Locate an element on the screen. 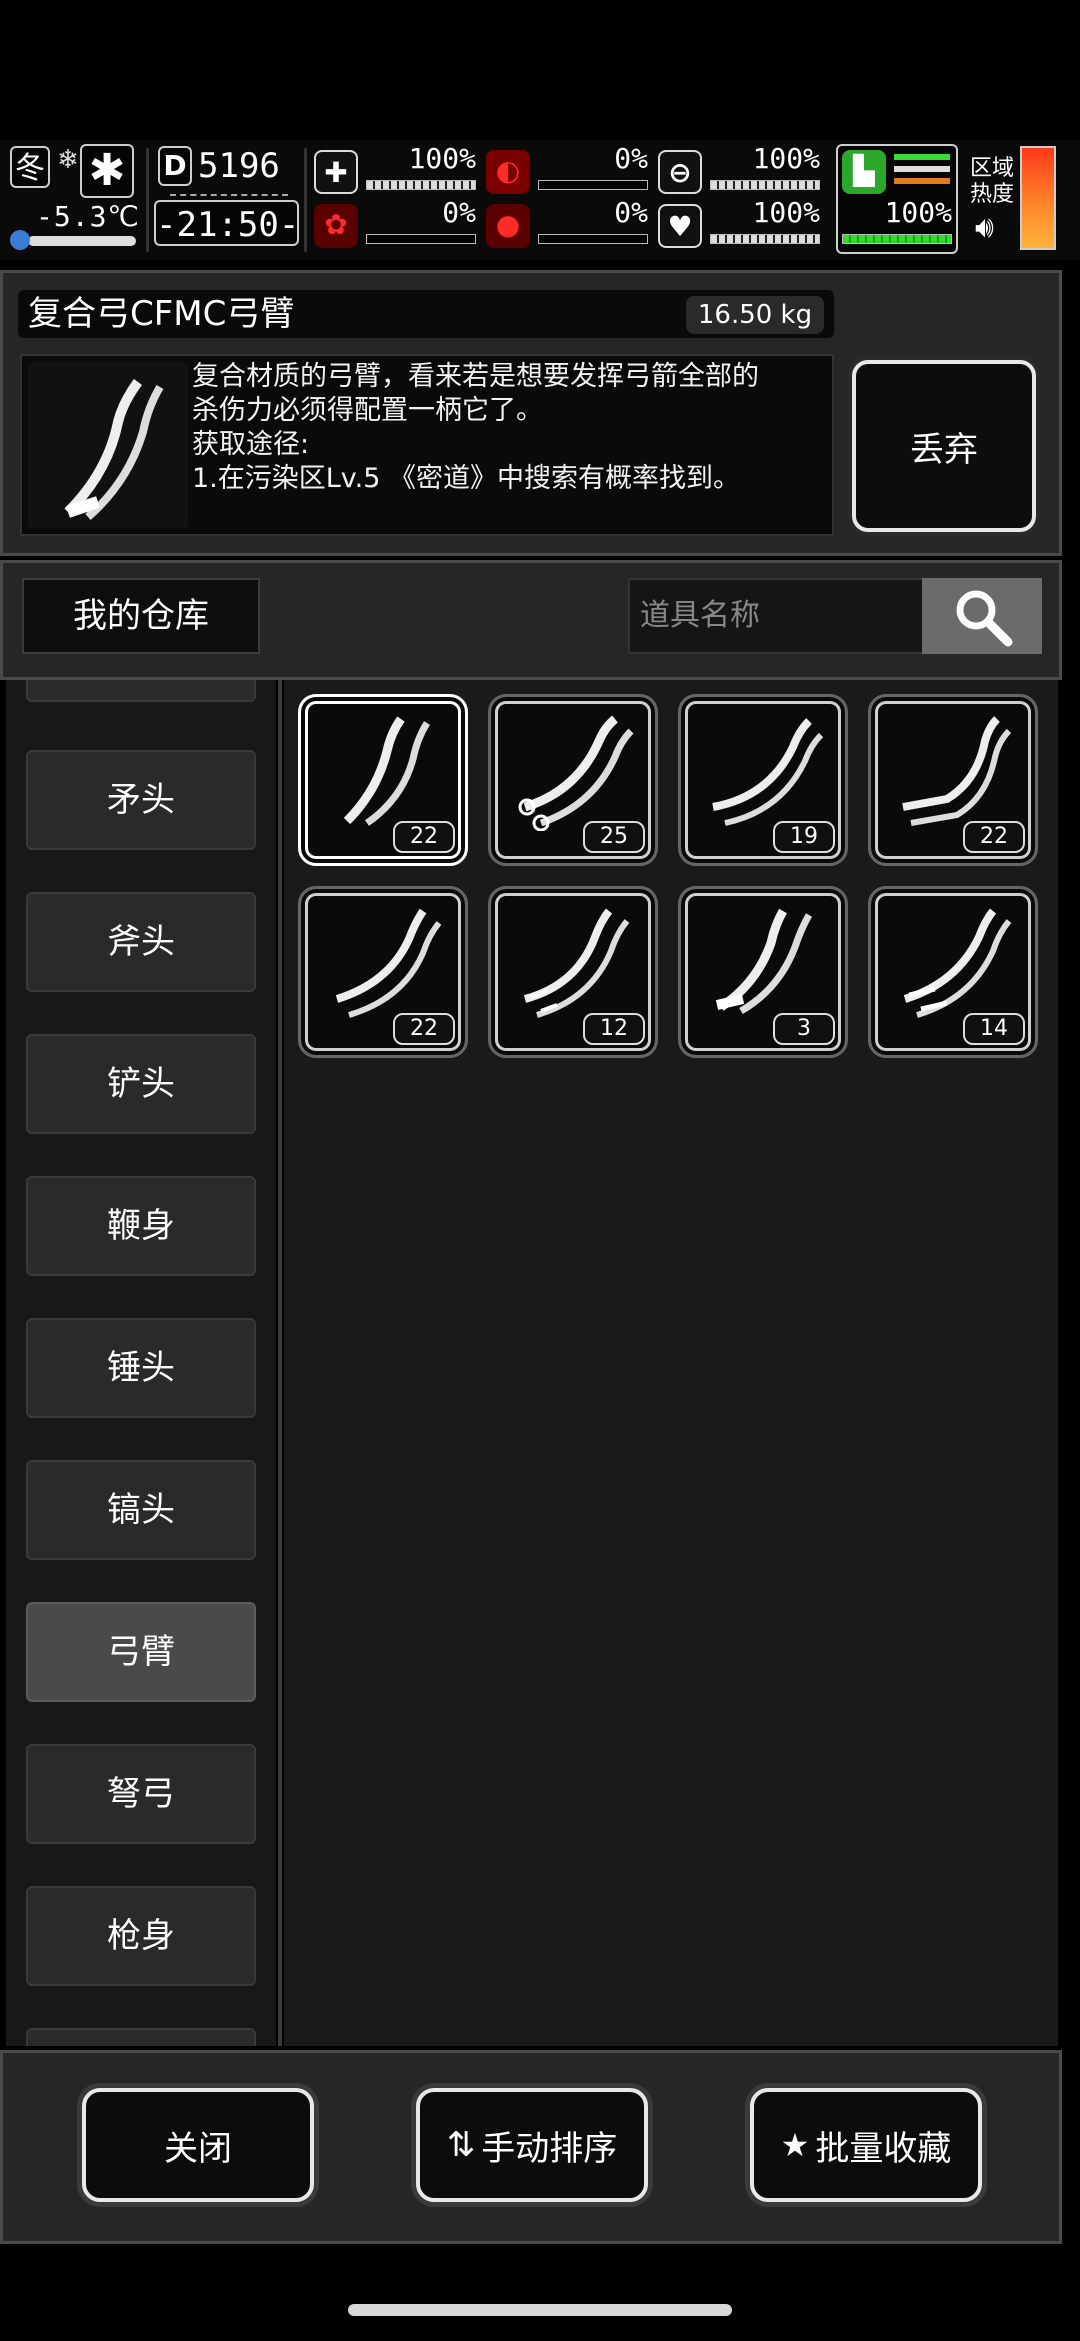 Image resolution: width=1080 pixels, height=2341 pixels. inventory-slot: 25 is located at coordinates (573, 780).